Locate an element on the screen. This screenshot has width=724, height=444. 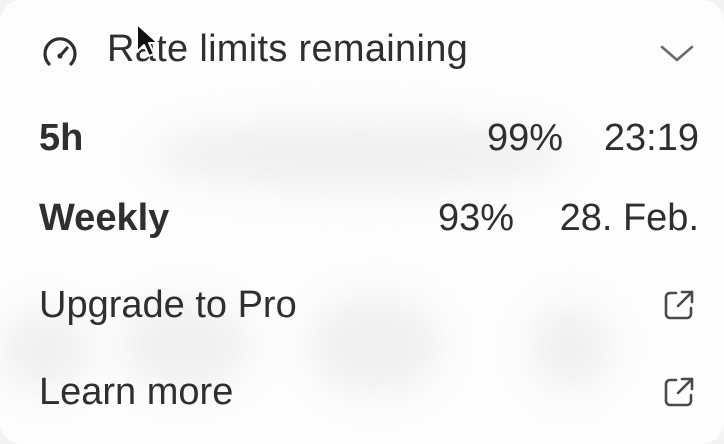
mouse-cursor-icon is located at coordinates (148, 43).